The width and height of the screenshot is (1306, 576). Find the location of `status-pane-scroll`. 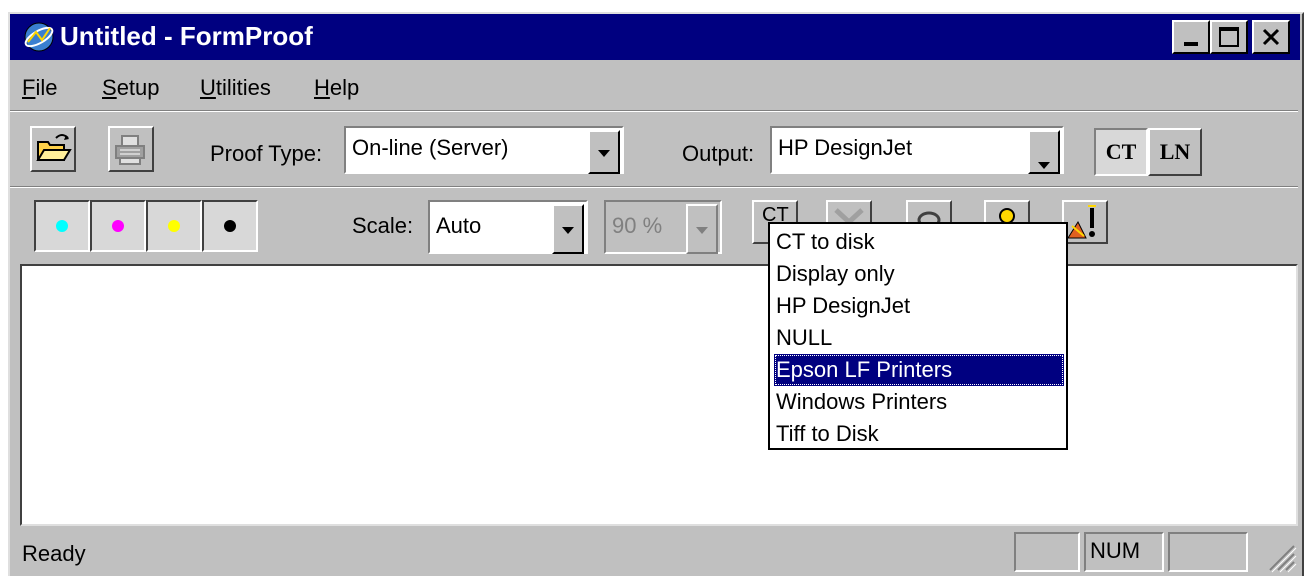

status-pane-scroll is located at coordinates (1208, 552).